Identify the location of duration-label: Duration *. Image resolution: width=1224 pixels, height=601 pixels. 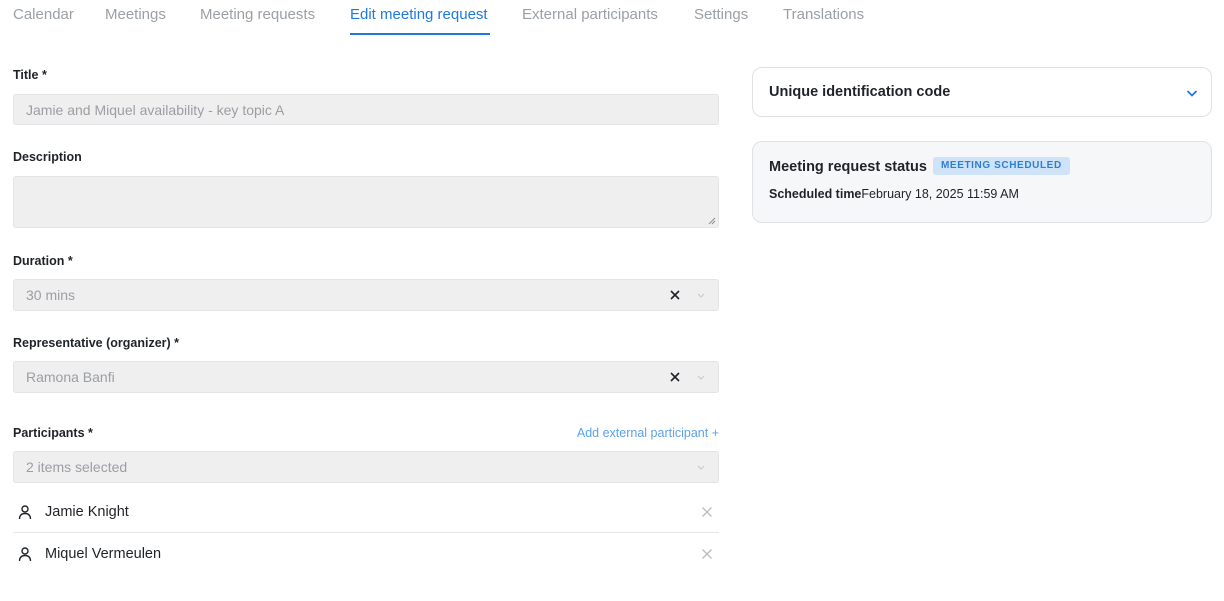
(43, 261).